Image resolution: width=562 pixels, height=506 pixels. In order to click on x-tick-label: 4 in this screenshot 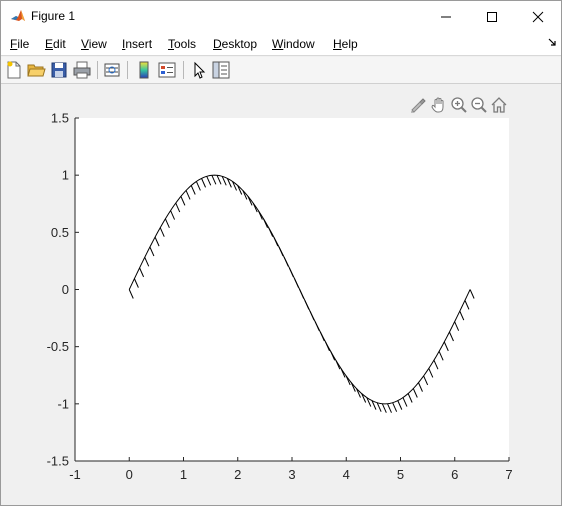, I will do `click(346, 474)`.